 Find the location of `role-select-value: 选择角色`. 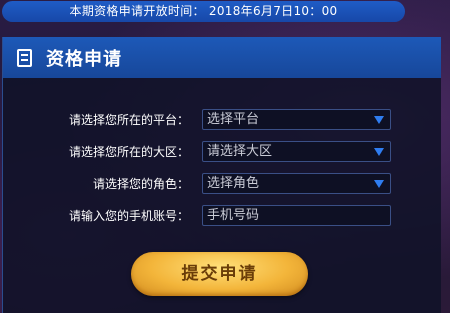

role-select-value: 选择角色 is located at coordinates (233, 183).